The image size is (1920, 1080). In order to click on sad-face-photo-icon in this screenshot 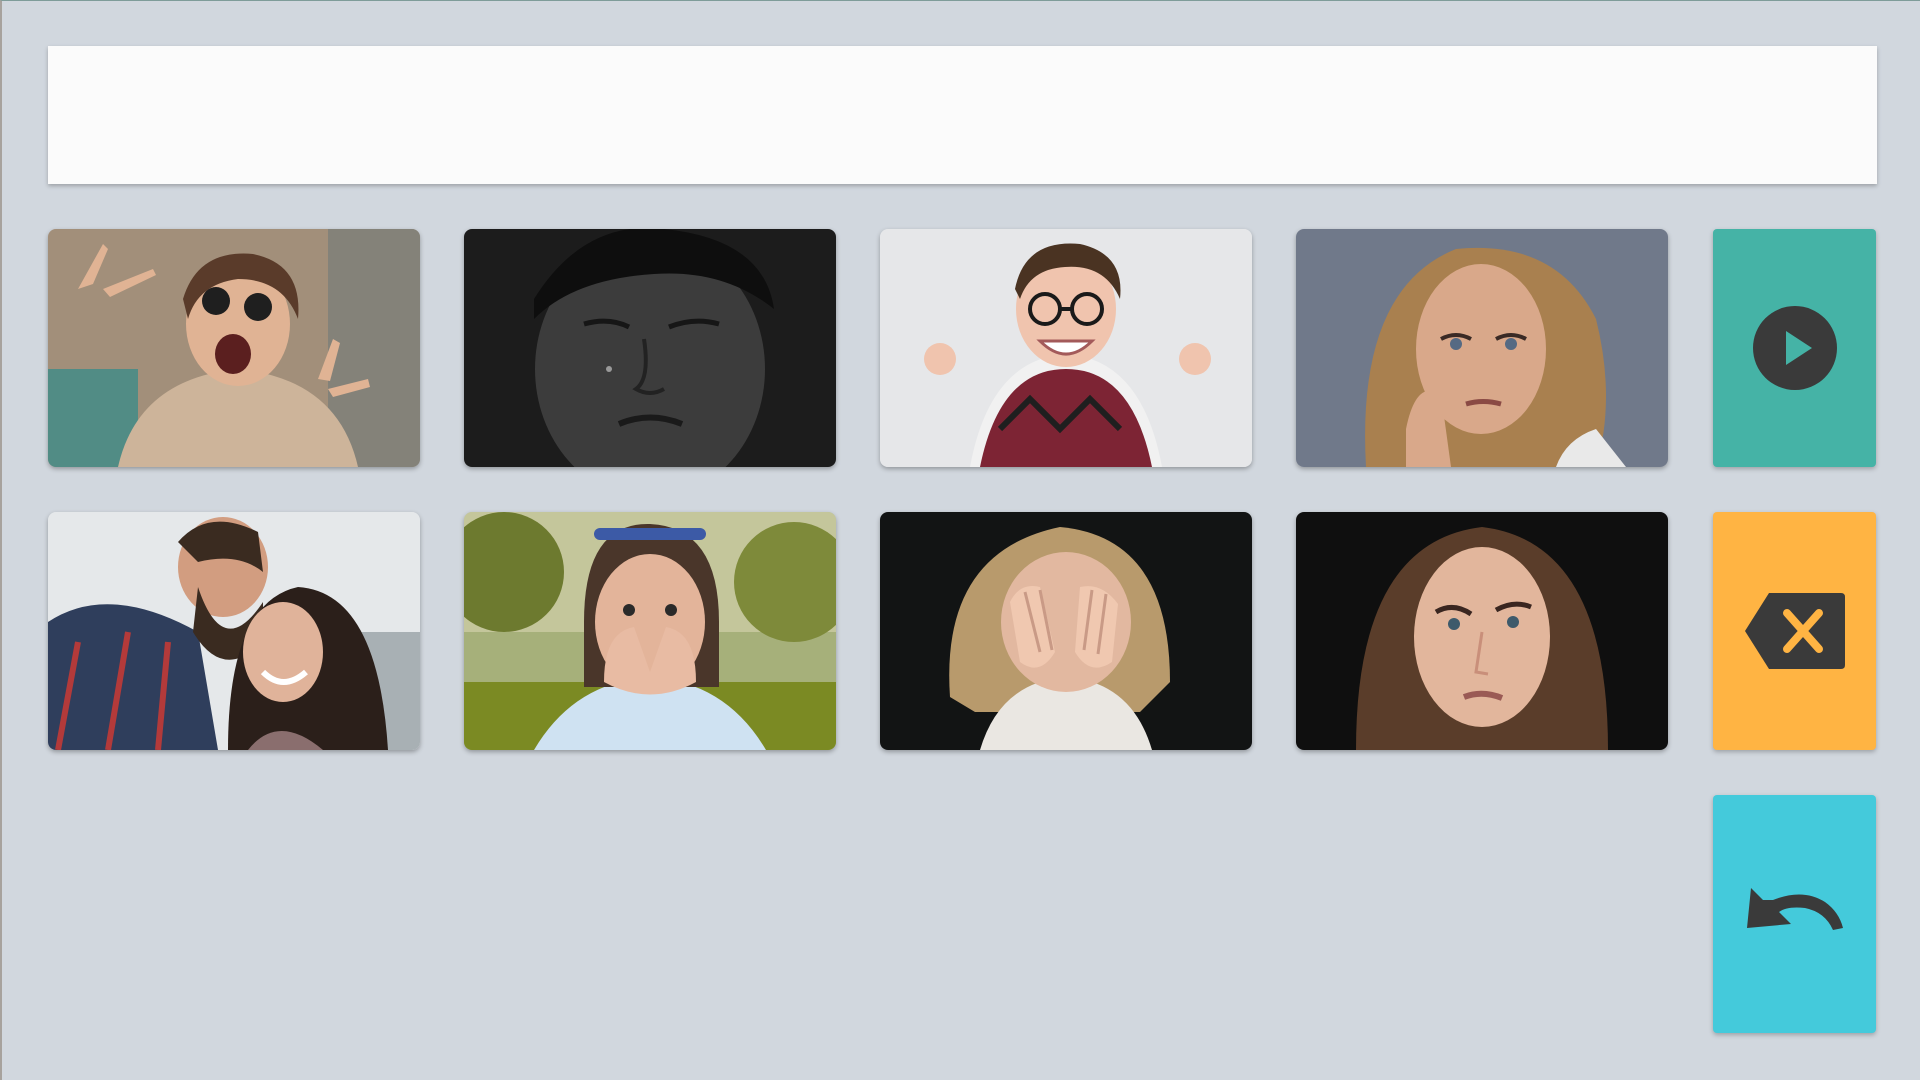, I will do `click(650, 348)`.